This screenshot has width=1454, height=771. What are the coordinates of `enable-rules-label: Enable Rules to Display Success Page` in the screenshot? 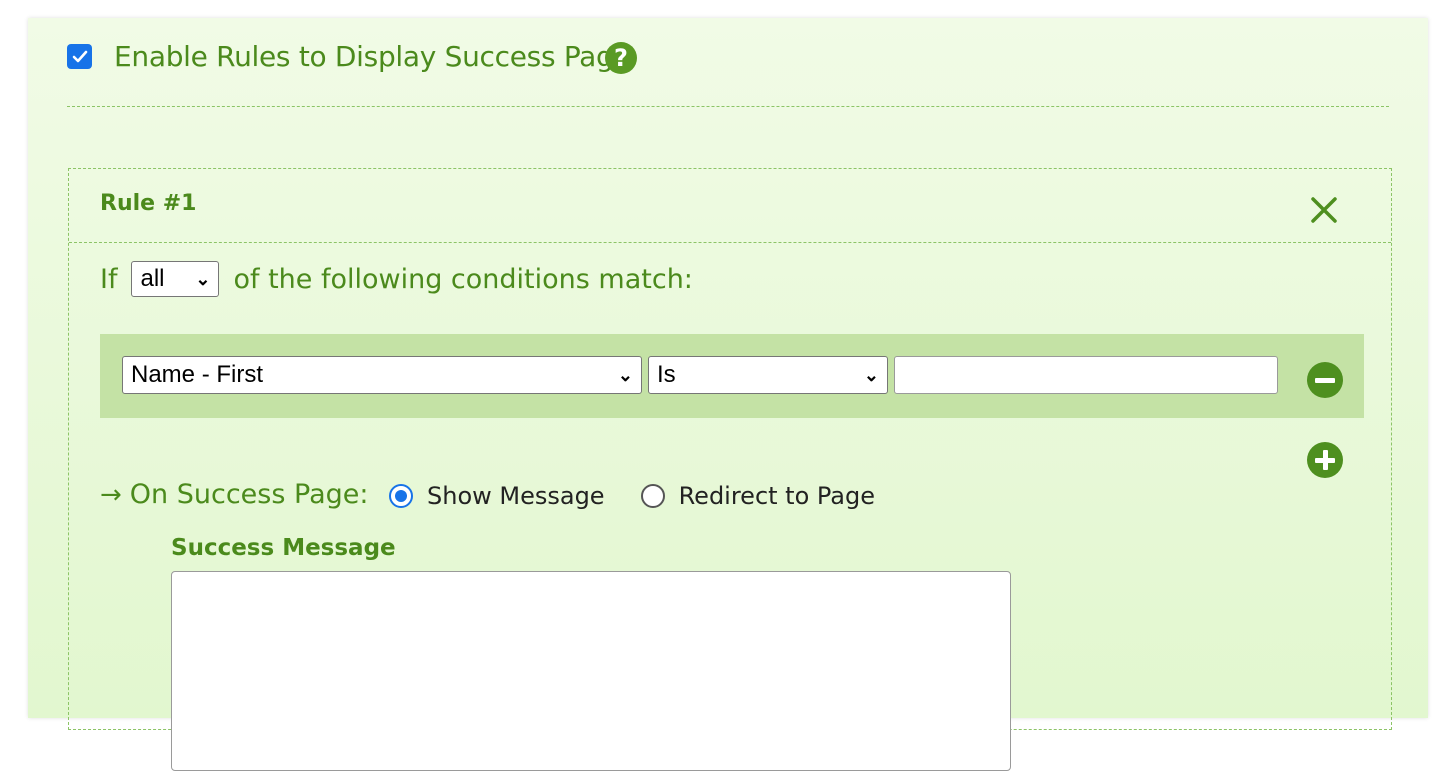 It's located at (372, 56).